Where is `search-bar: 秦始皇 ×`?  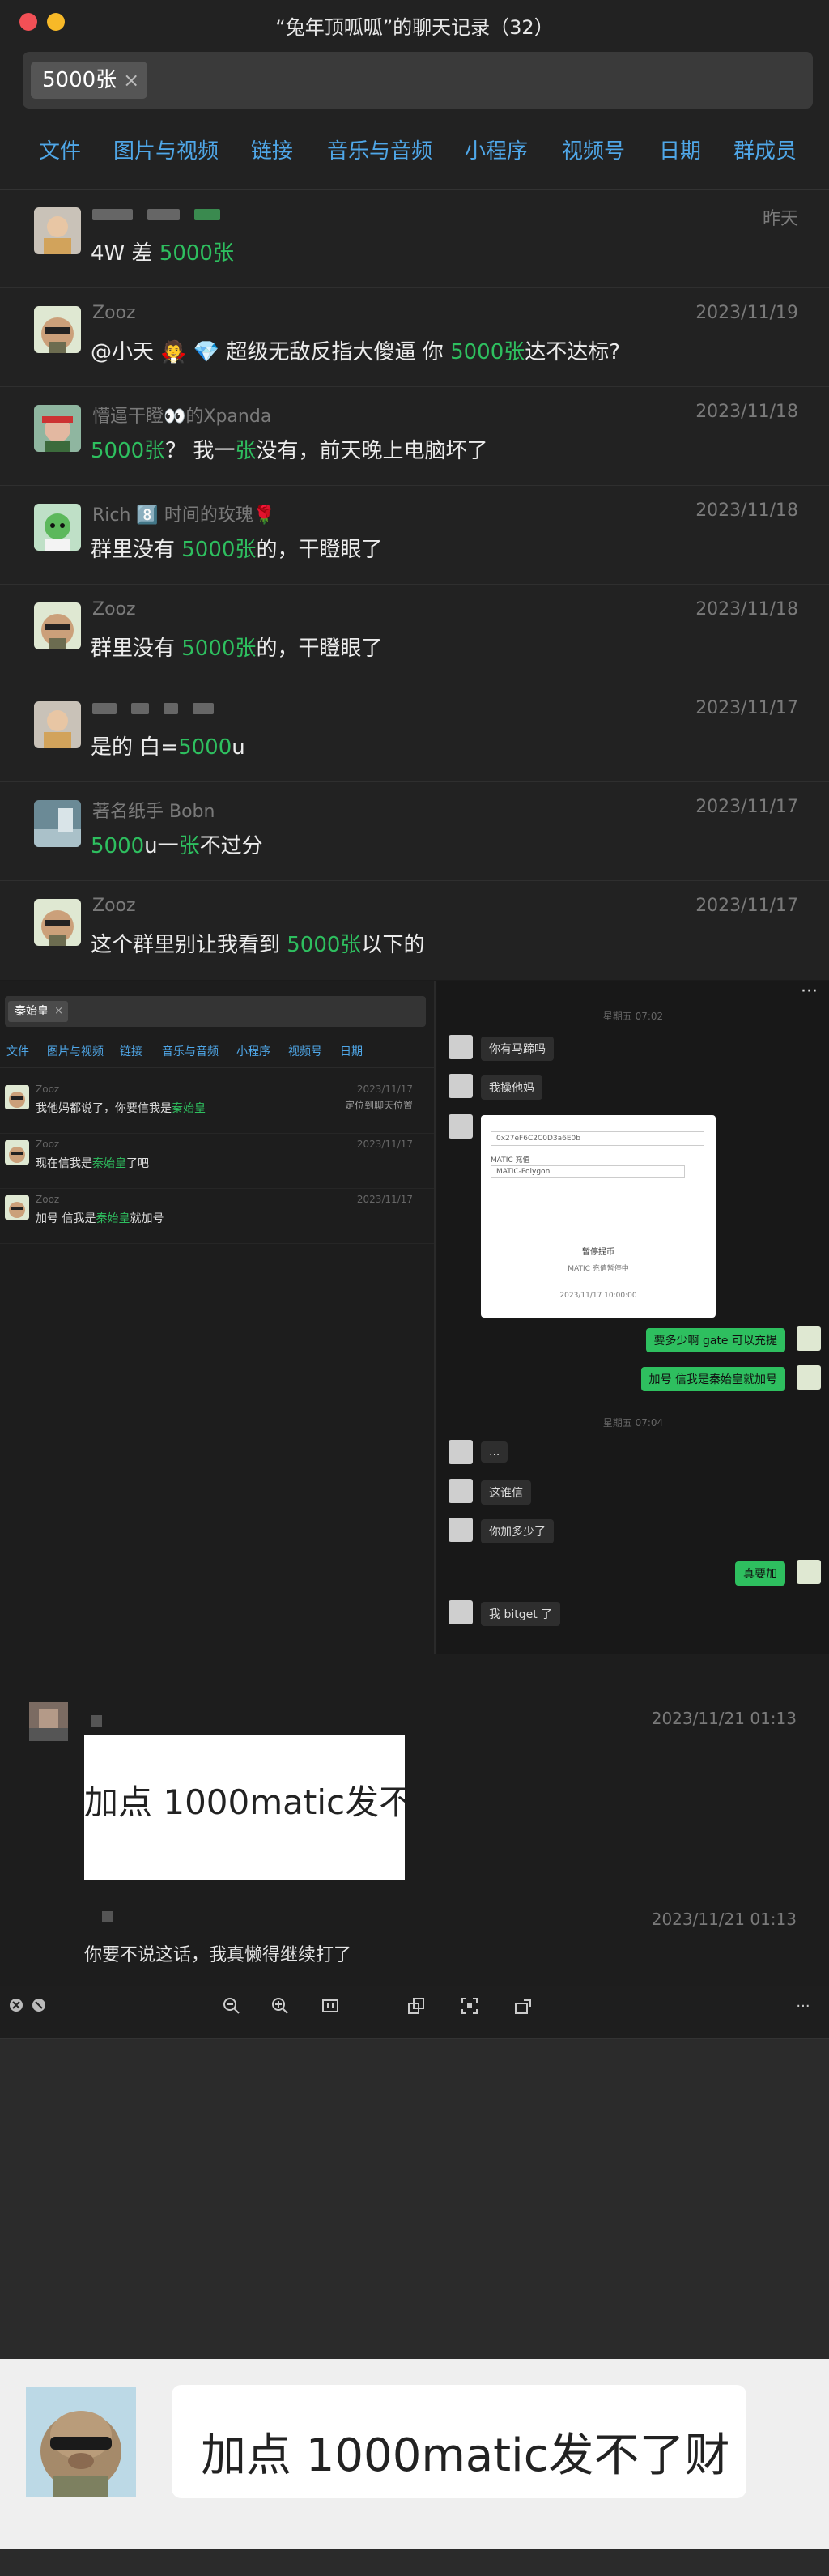
search-bar: 秦始皇 × is located at coordinates (215, 1011).